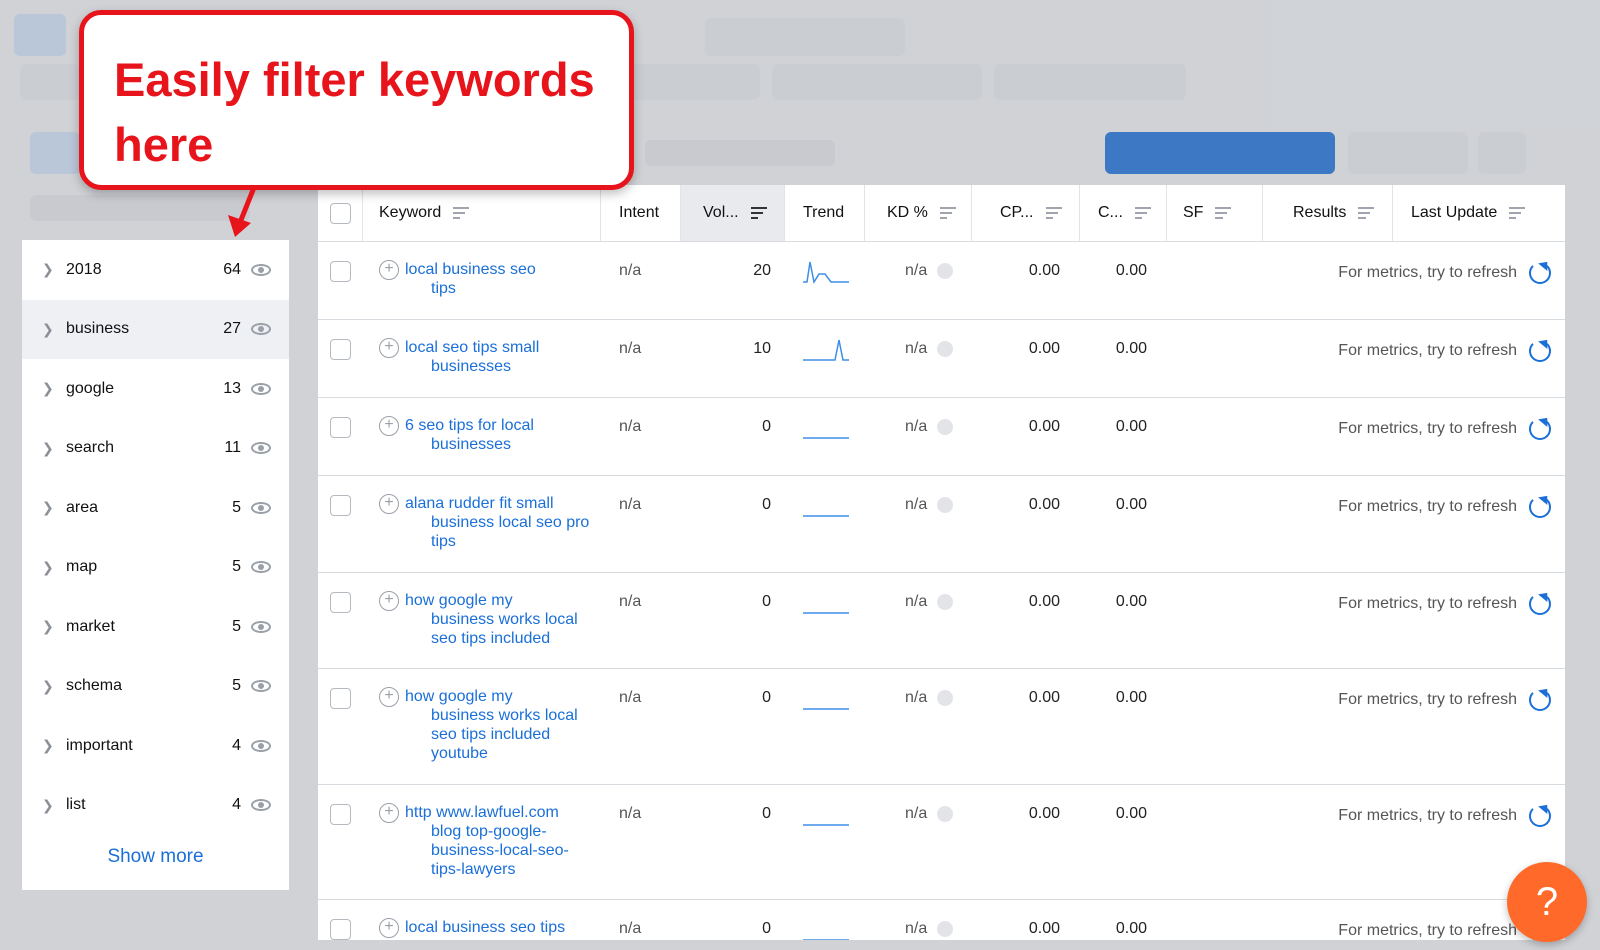  Describe the element at coordinates (497, 503) in the screenshot. I see `keyword-line: alana rudder fit small` at that location.